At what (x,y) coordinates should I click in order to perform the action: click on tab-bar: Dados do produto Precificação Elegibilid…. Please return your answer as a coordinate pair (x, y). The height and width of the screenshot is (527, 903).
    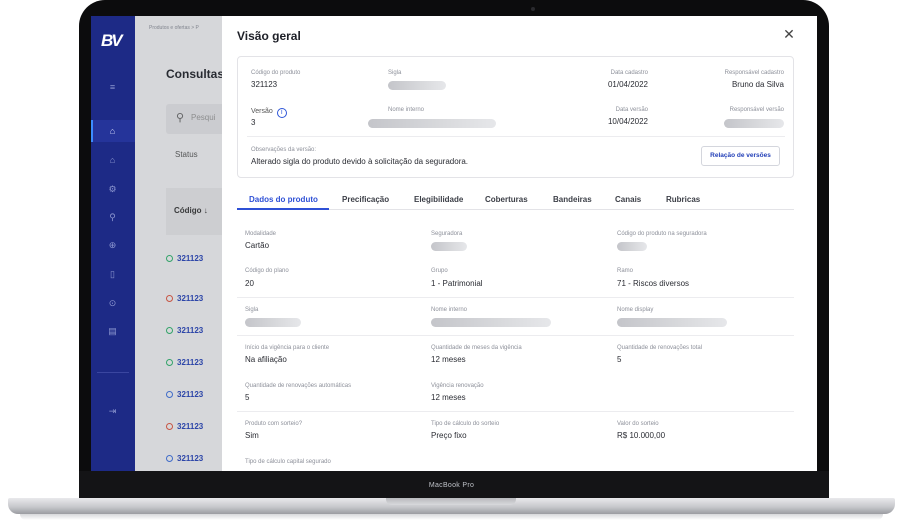
    Looking at the image, I should click on (515, 202).